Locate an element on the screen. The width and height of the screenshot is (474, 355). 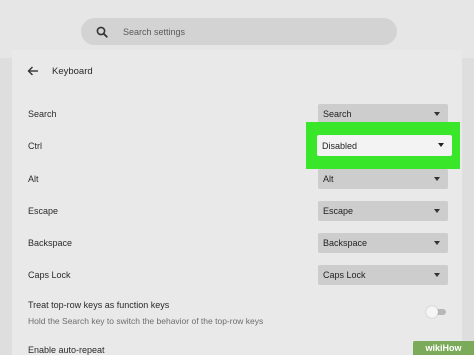
search-placeholder: Search settings is located at coordinates (154, 31).